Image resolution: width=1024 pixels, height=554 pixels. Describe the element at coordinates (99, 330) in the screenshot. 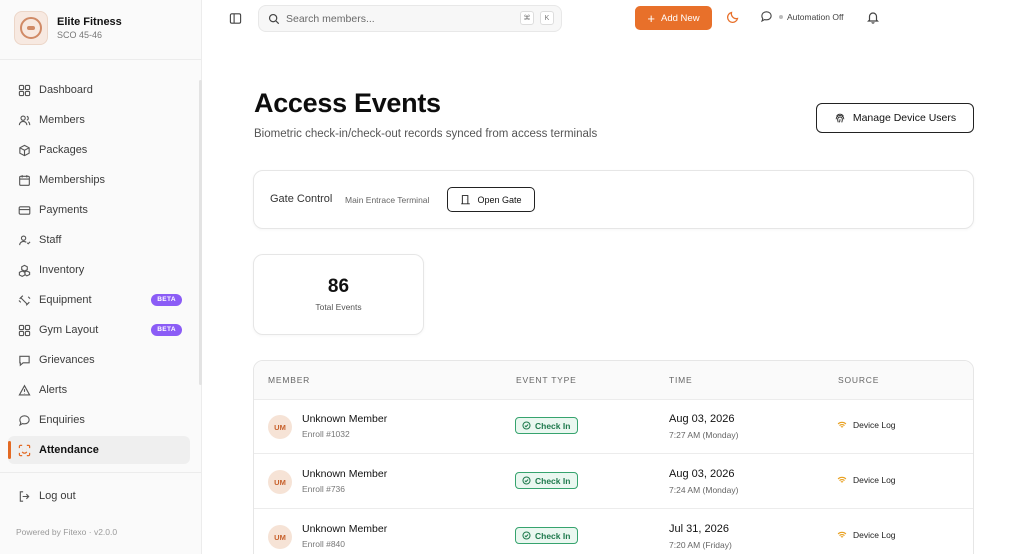

I see `sidebar-item-gym-layout: Gym Layout BETA` at that location.